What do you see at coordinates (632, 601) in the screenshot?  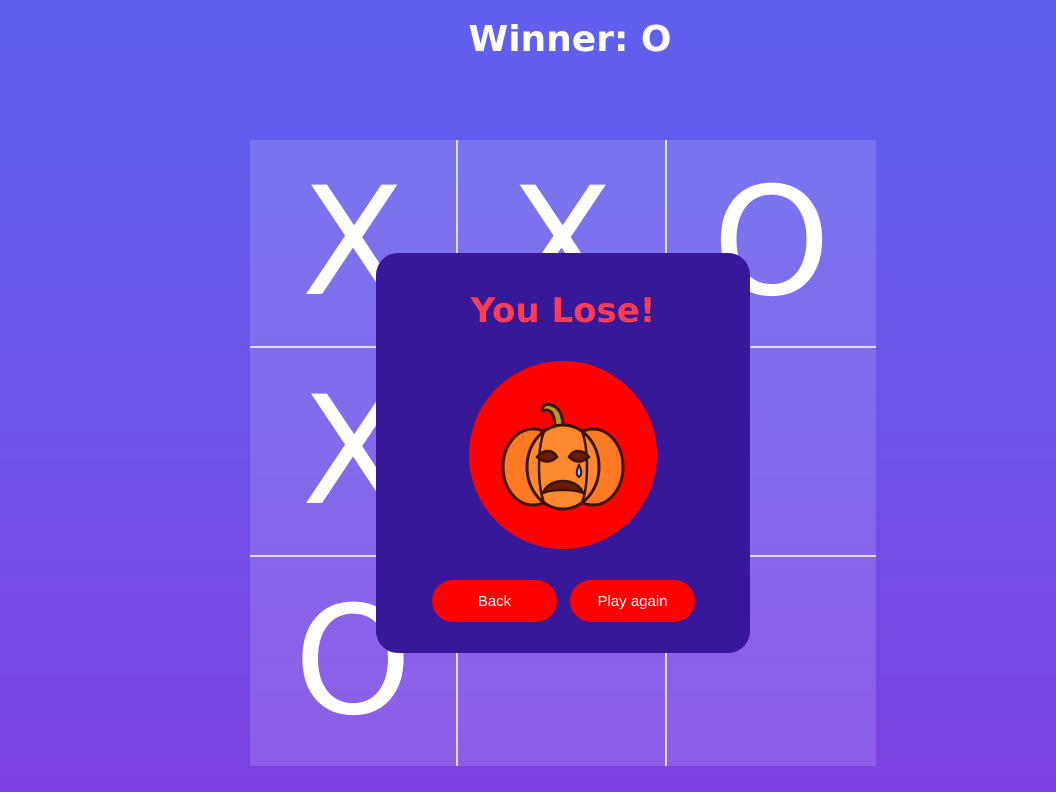 I see `play-again-button: Play again` at bounding box center [632, 601].